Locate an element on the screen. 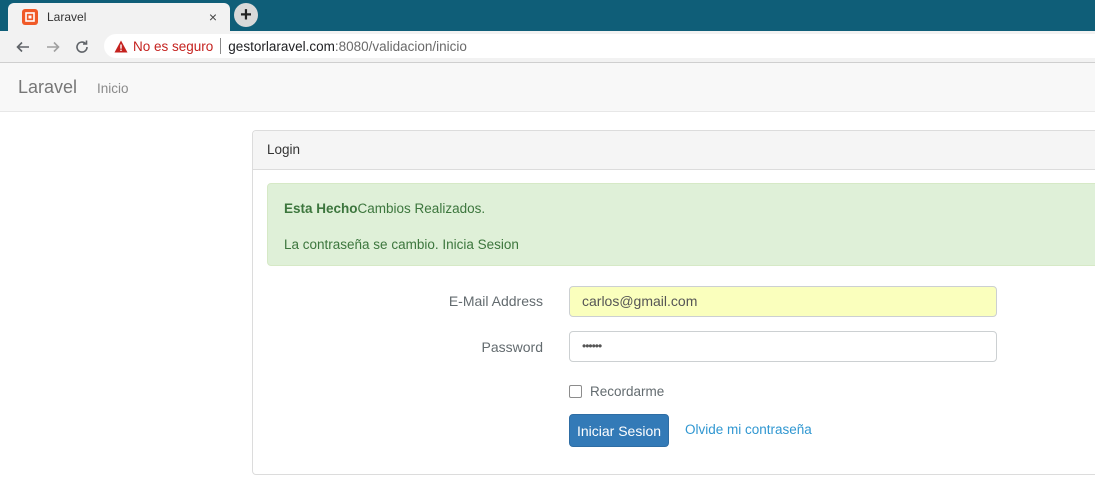 This screenshot has width=1095, height=500. security-label: No es seguro is located at coordinates (173, 46).